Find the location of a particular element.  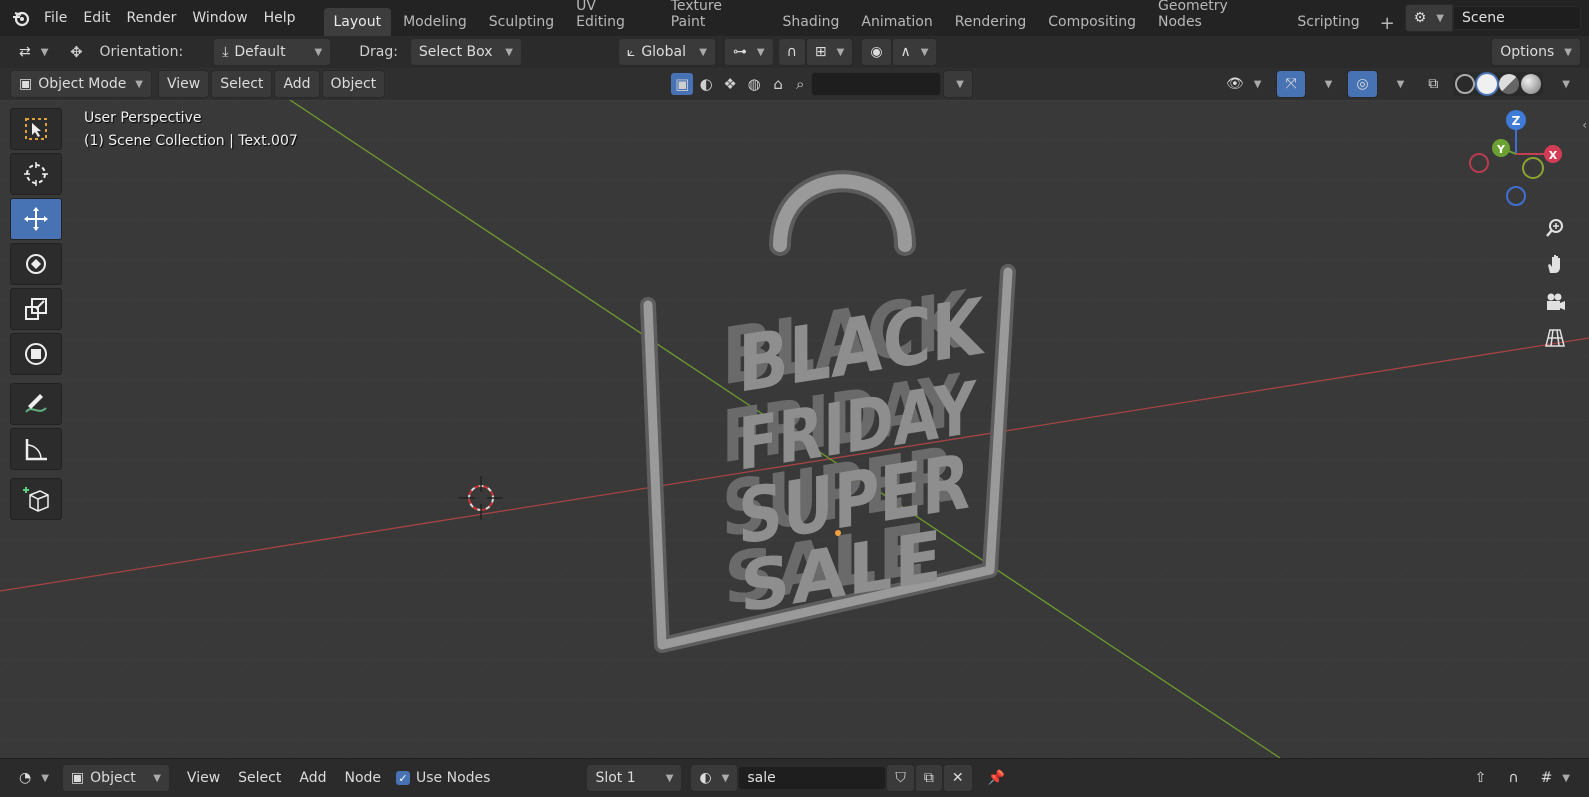

solid-shading-icon is located at coordinates (1487, 84).